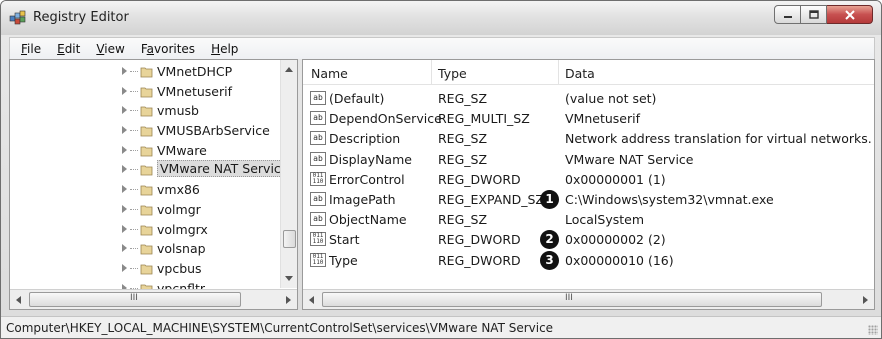 This screenshot has width=882, height=339. Describe the element at coordinates (146, 92) in the screenshot. I see `tree-item-vmnetuserif: VMnetuserif` at that location.